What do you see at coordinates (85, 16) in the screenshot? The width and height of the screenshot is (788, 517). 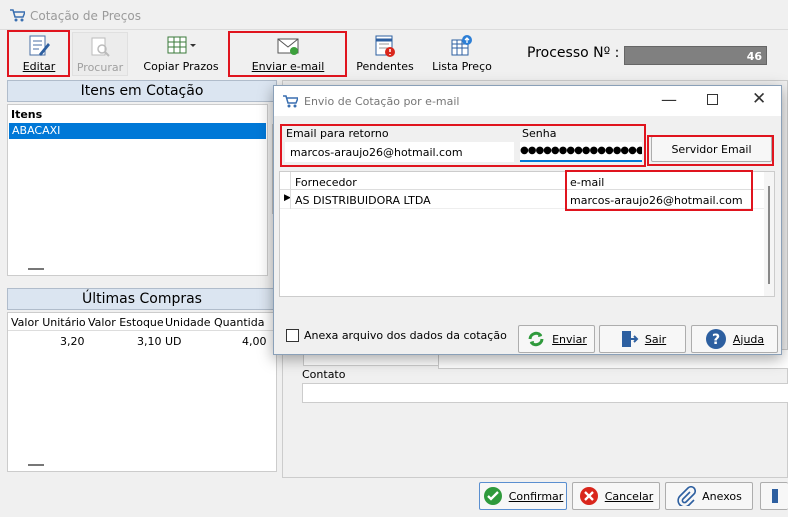 I see `window-title: Cotação de Preços` at bounding box center [85, 16].